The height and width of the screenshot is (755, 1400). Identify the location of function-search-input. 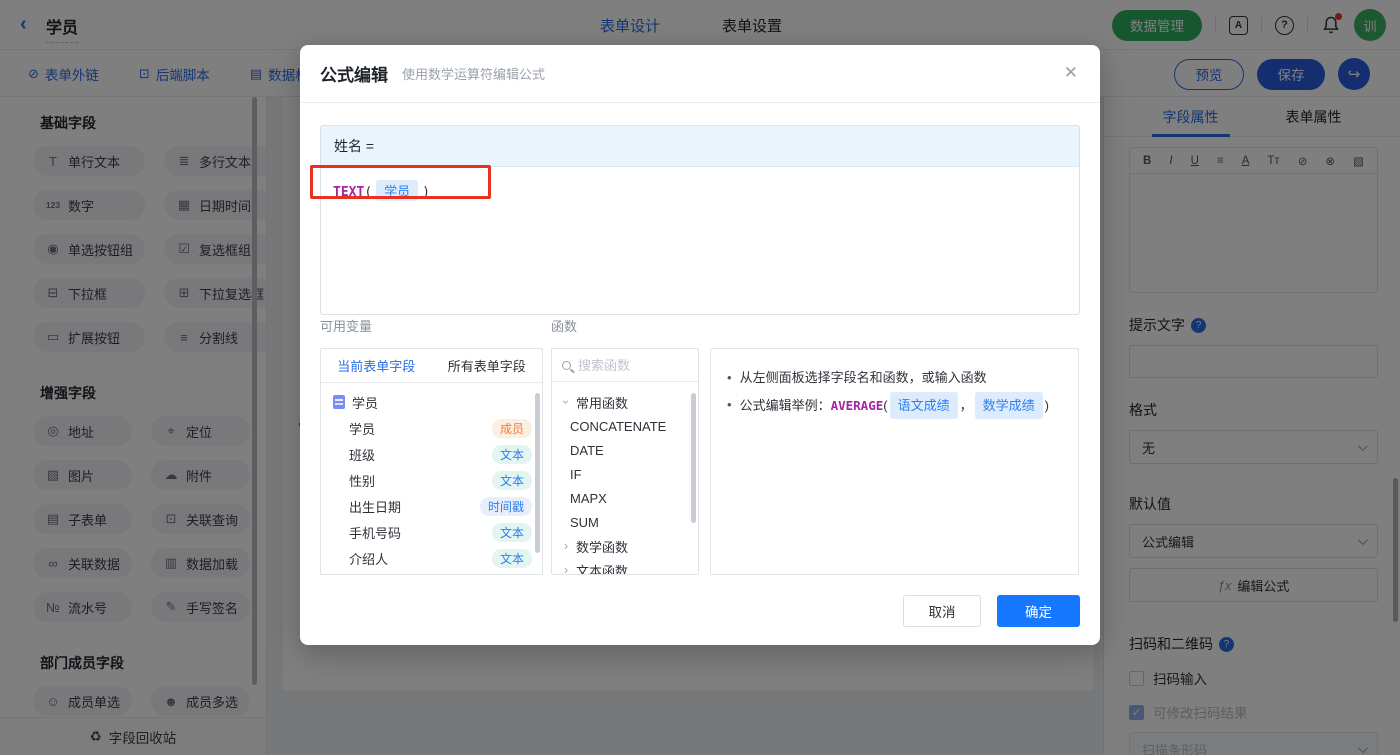
(628, 365).